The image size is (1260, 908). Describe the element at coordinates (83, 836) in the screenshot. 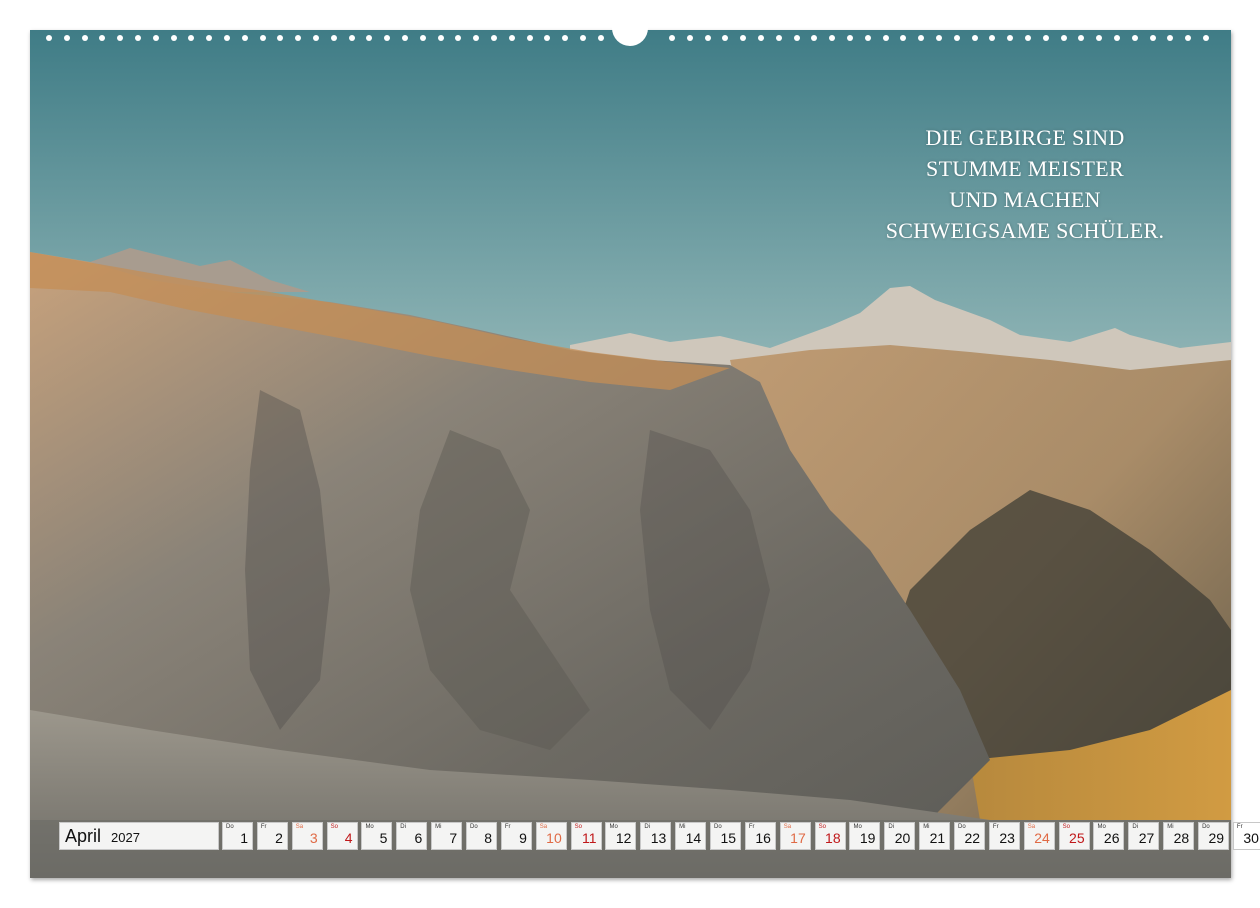

I see `month-name: April` at that location.